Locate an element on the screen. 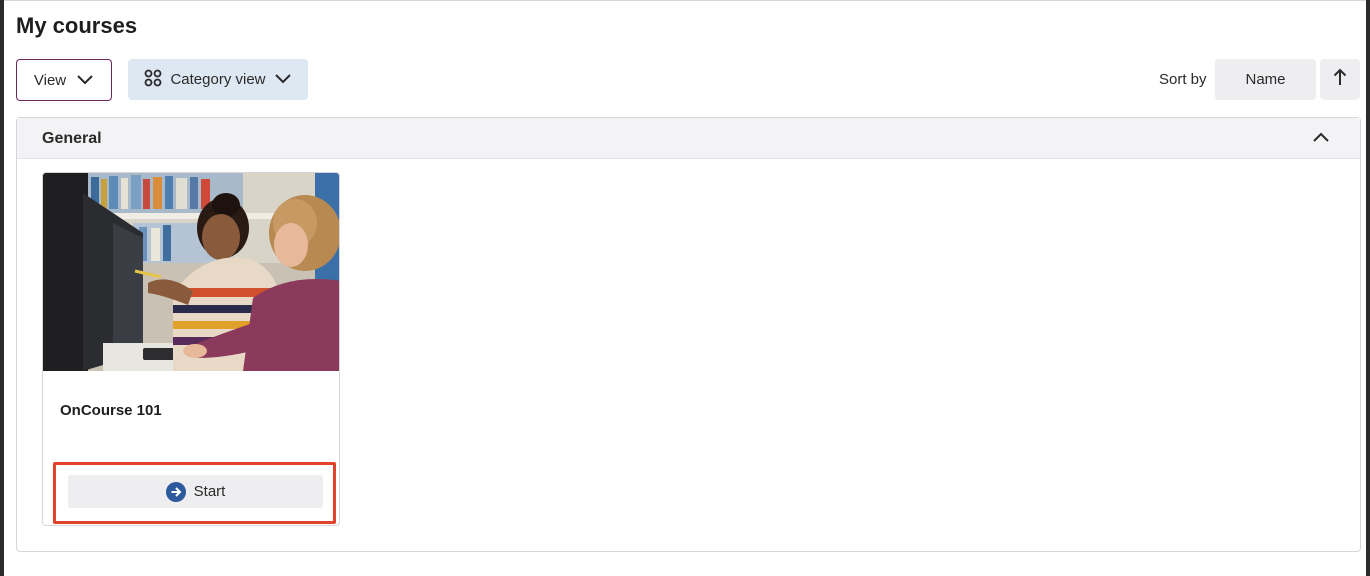 The height and width of the screenshot is (576, 1370). course-thumbnail-image is located at coordinates (191, 272).